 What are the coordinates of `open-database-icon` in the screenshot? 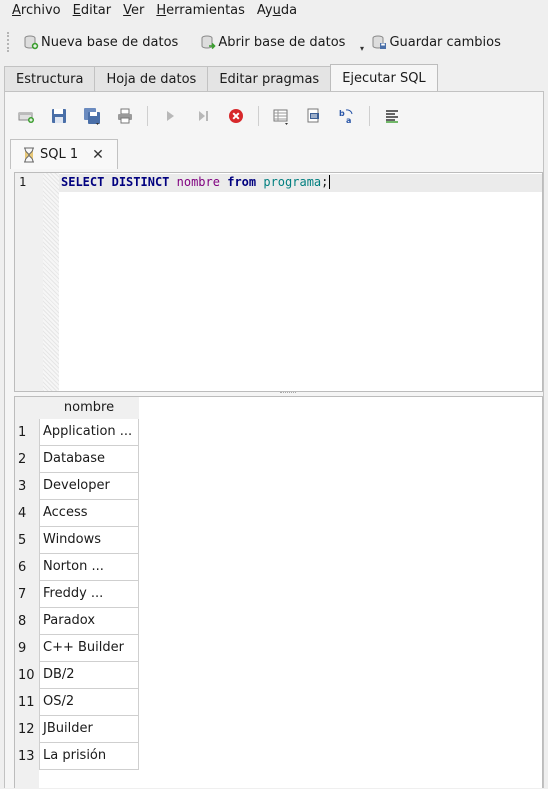 It's located at (208, 42).